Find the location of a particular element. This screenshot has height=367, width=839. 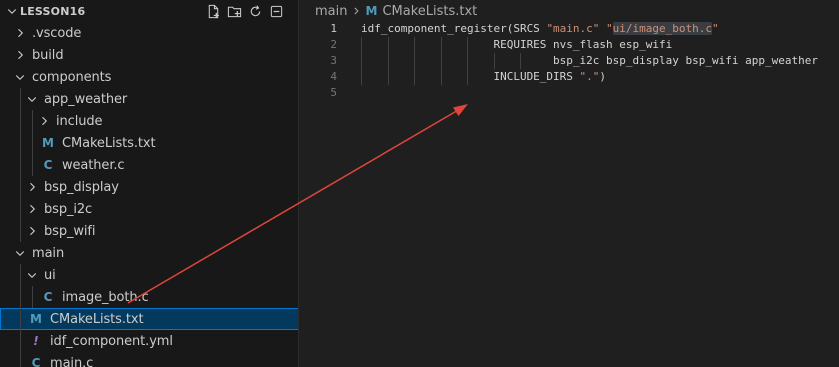

tree-item-label: idf_component.yml is located at coordinates (111, 341).